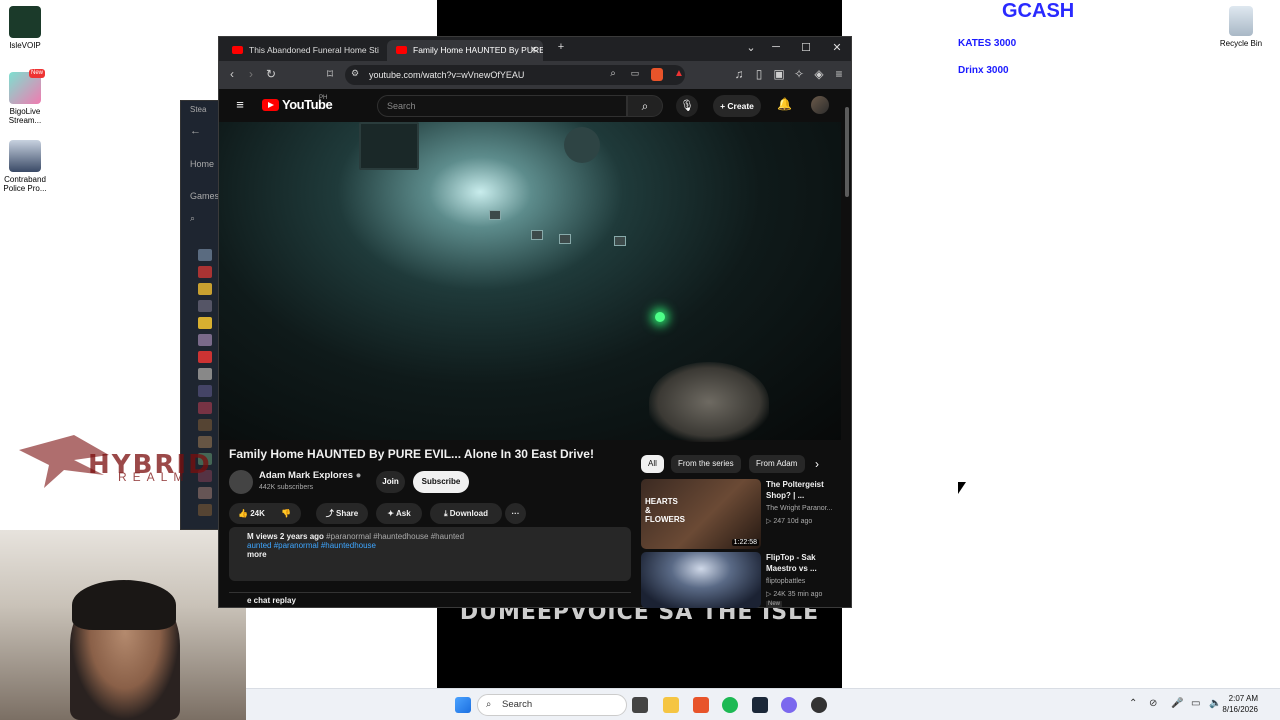 The width and height of the screenshot is (1280, 720). I want to click on task-view-icon, so click(640, 705).